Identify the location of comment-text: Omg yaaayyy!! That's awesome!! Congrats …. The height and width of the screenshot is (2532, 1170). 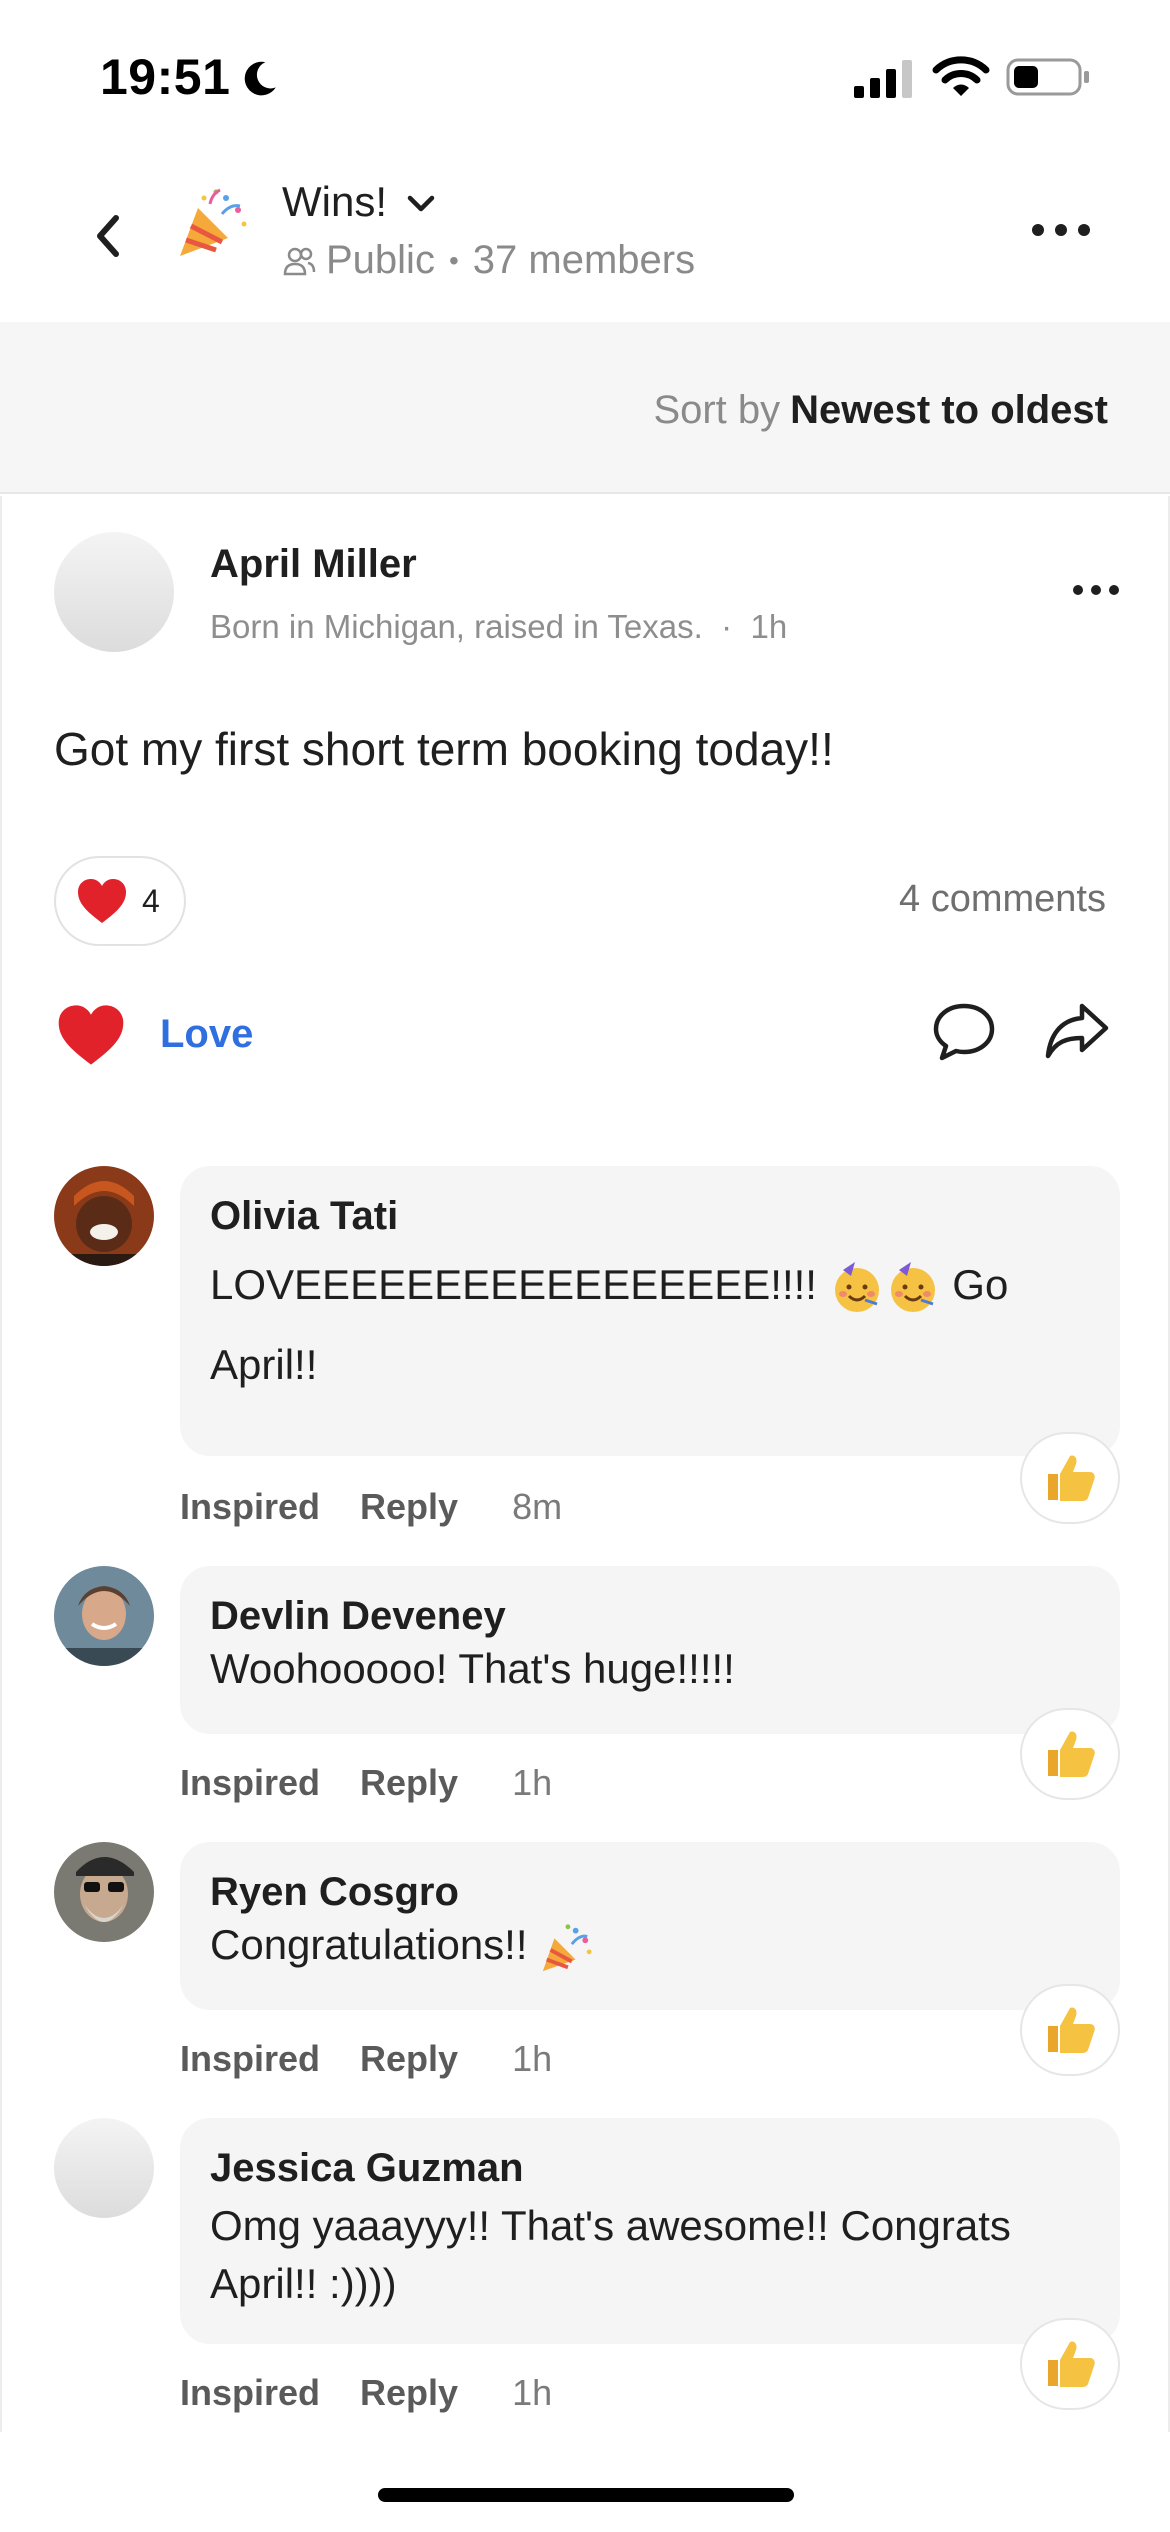
(650, 2255).